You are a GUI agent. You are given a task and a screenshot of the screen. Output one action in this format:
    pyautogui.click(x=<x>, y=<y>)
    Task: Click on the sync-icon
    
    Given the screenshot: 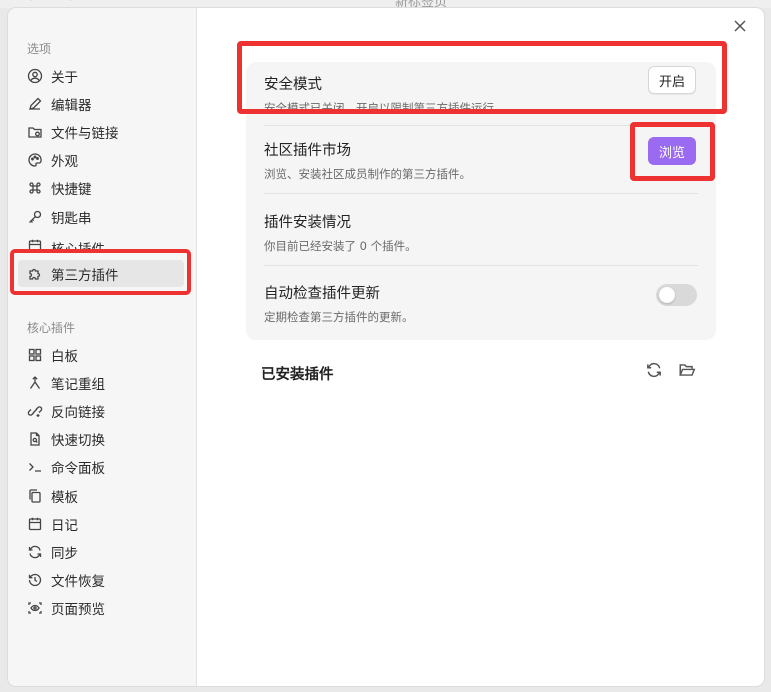 What is the action you would take?
    pyautogui.click(x=35, y=552)
    